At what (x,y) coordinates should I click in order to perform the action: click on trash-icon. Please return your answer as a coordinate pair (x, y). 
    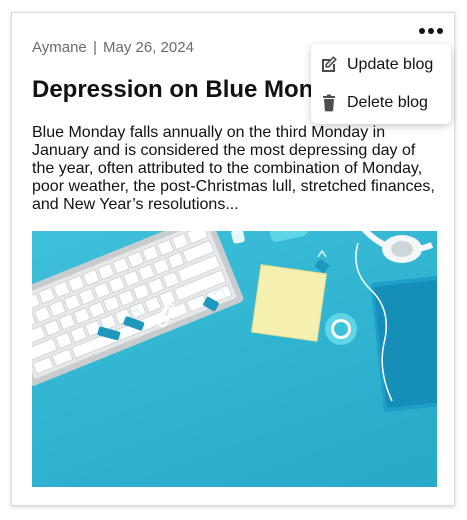
    Looking at the image, I should click on (329, 103).